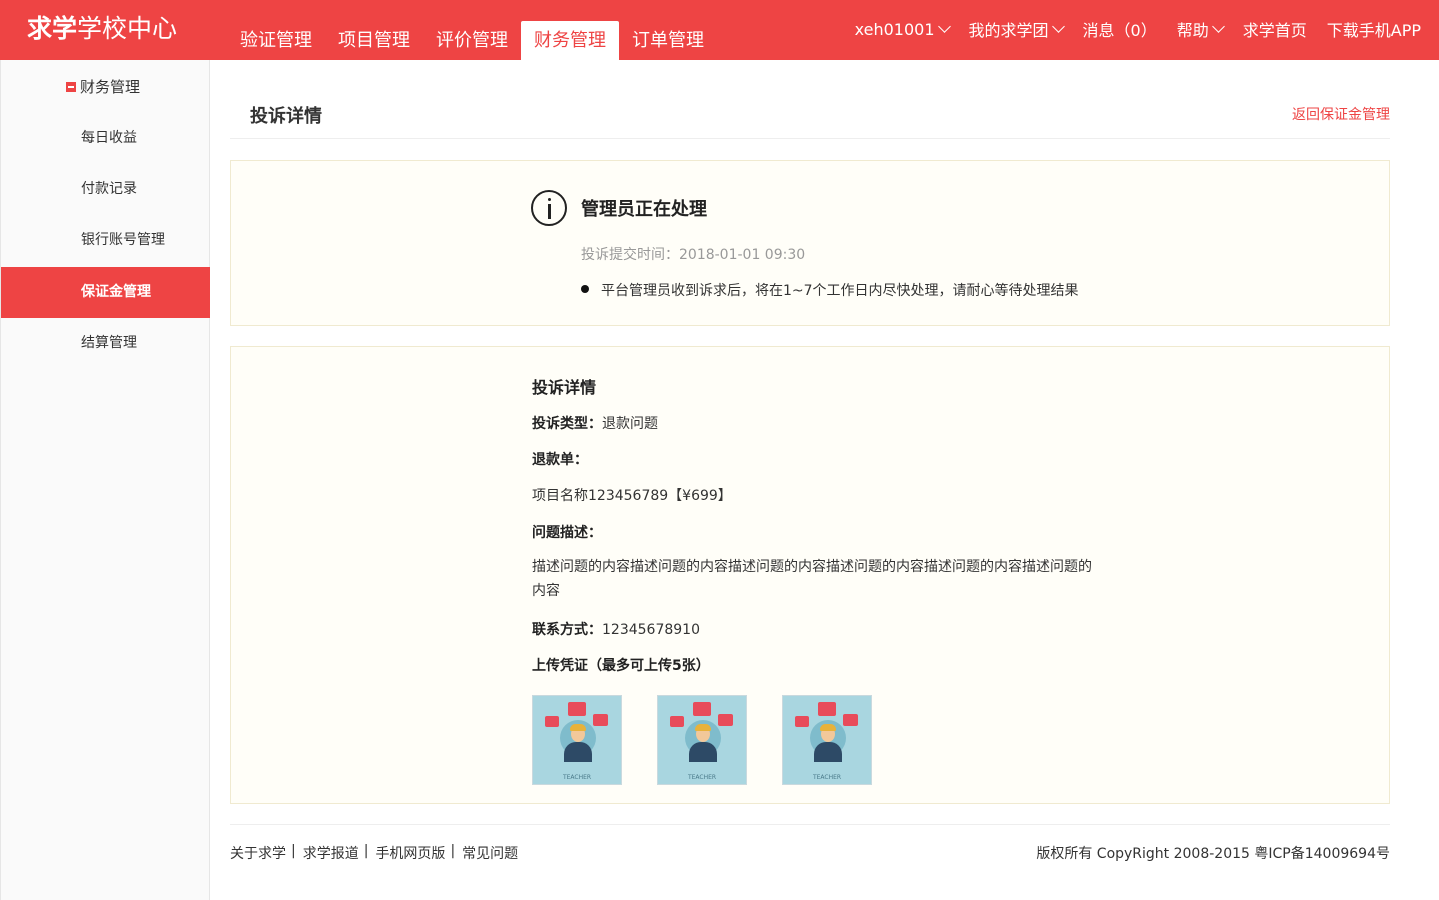  Describe the element at coordinates (903, 29) in the screenshot. I see `user-account-dropdown: xeh01001` at that location.